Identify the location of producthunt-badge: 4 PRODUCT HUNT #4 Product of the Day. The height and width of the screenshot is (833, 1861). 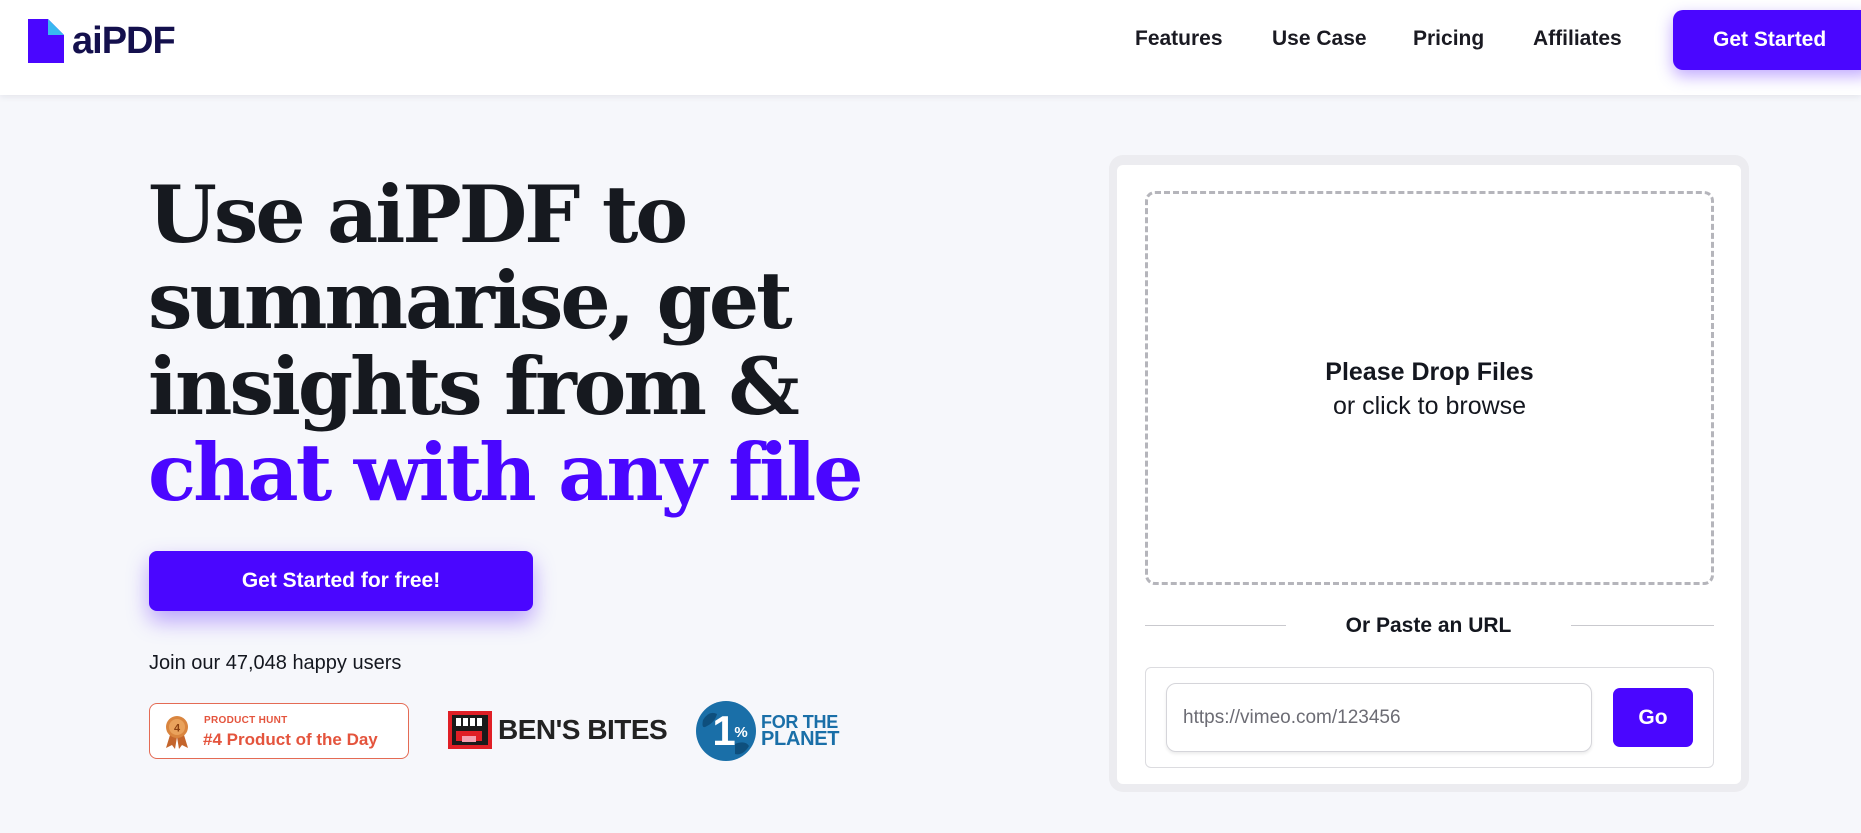
(279, 731).